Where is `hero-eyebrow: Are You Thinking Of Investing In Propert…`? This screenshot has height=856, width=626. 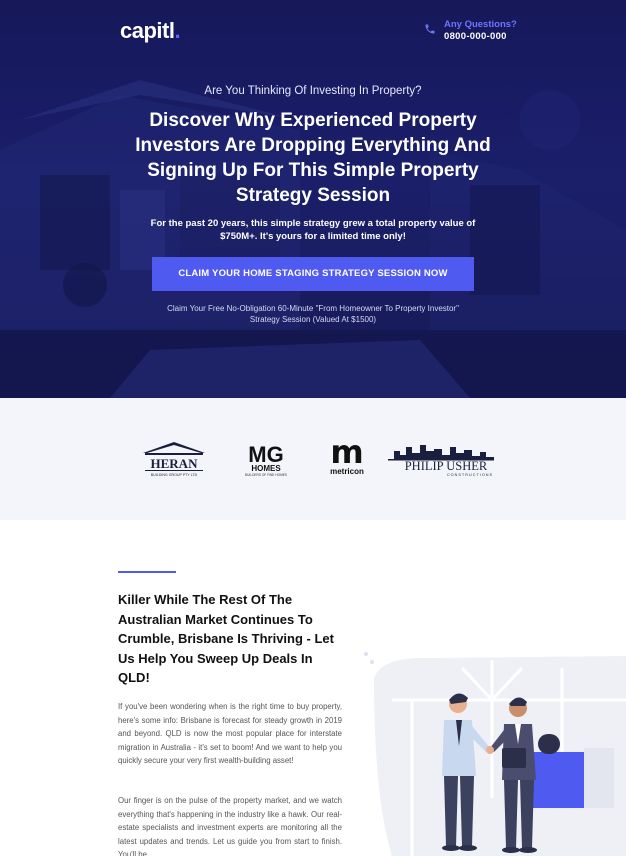 hero-eyebrow: Are You Thinking Of Investing In Propert… is located at coordinates (313, 91).